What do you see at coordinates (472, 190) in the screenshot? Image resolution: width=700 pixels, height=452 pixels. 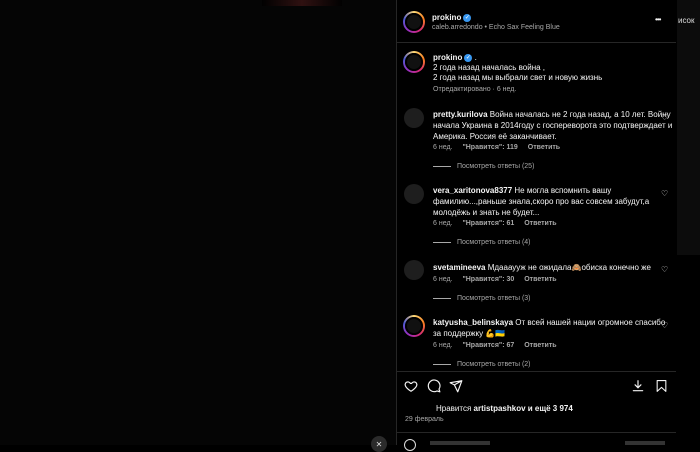 I see `comment-username: vera_xaritonova8377` at bounding box center [472, 190].